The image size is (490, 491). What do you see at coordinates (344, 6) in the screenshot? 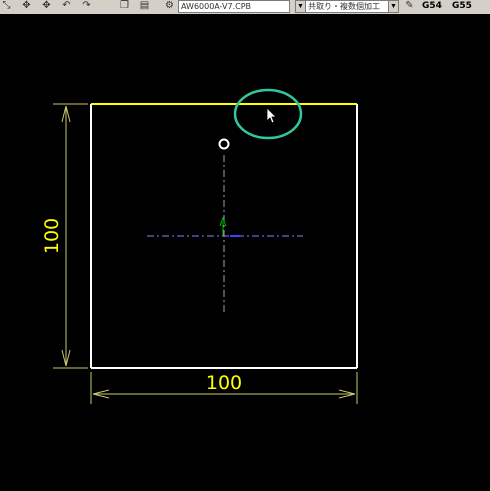
I see `mode-select-value: 共取り・複数個加工` at bounding box center [344, 6].